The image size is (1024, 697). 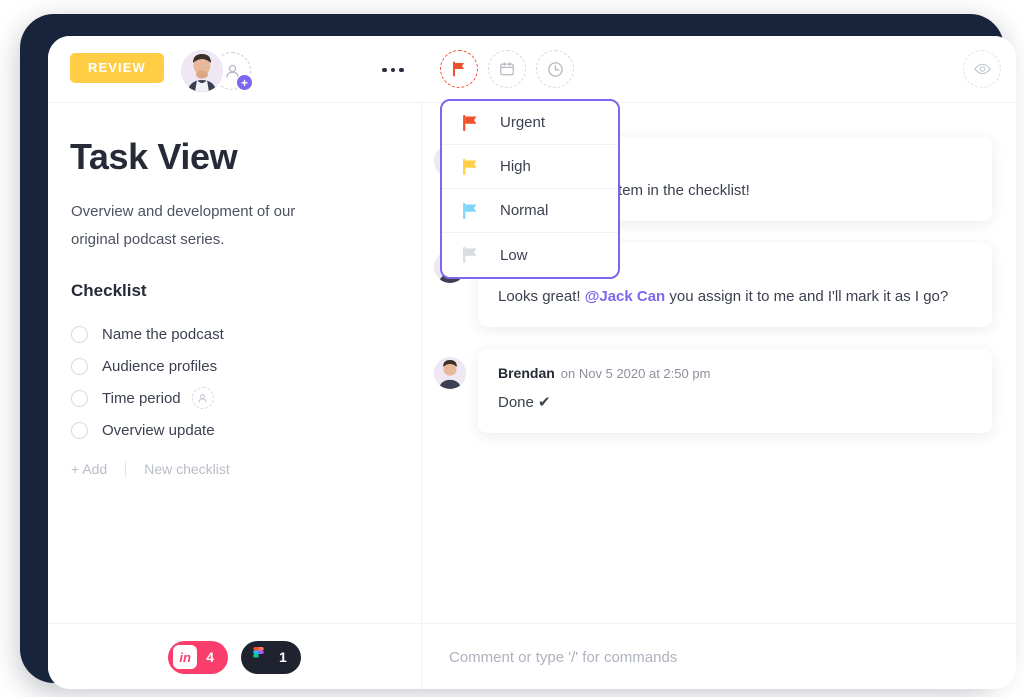 I want to click on invision-icon: in, so click(x=185, y=657).